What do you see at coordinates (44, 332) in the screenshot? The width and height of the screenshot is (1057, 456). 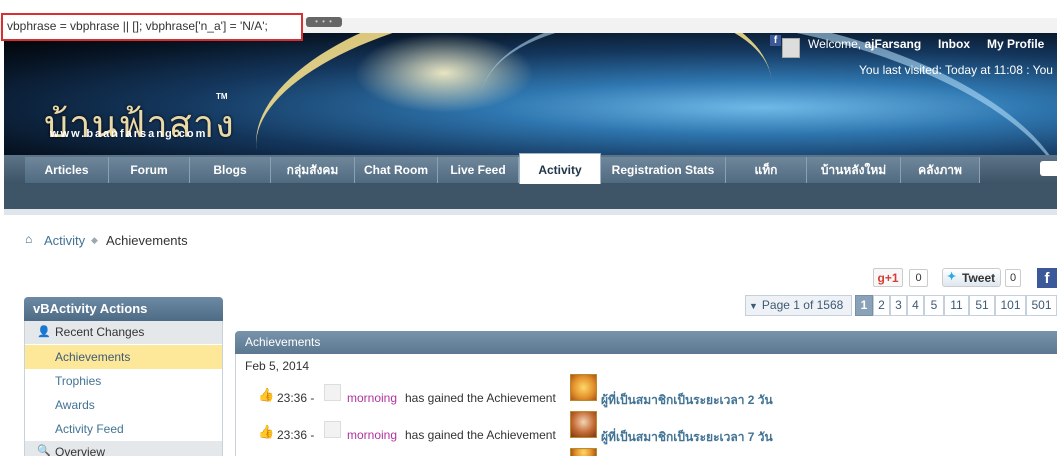 I see `person-icon: 👤` at bounding box center [44, 332].